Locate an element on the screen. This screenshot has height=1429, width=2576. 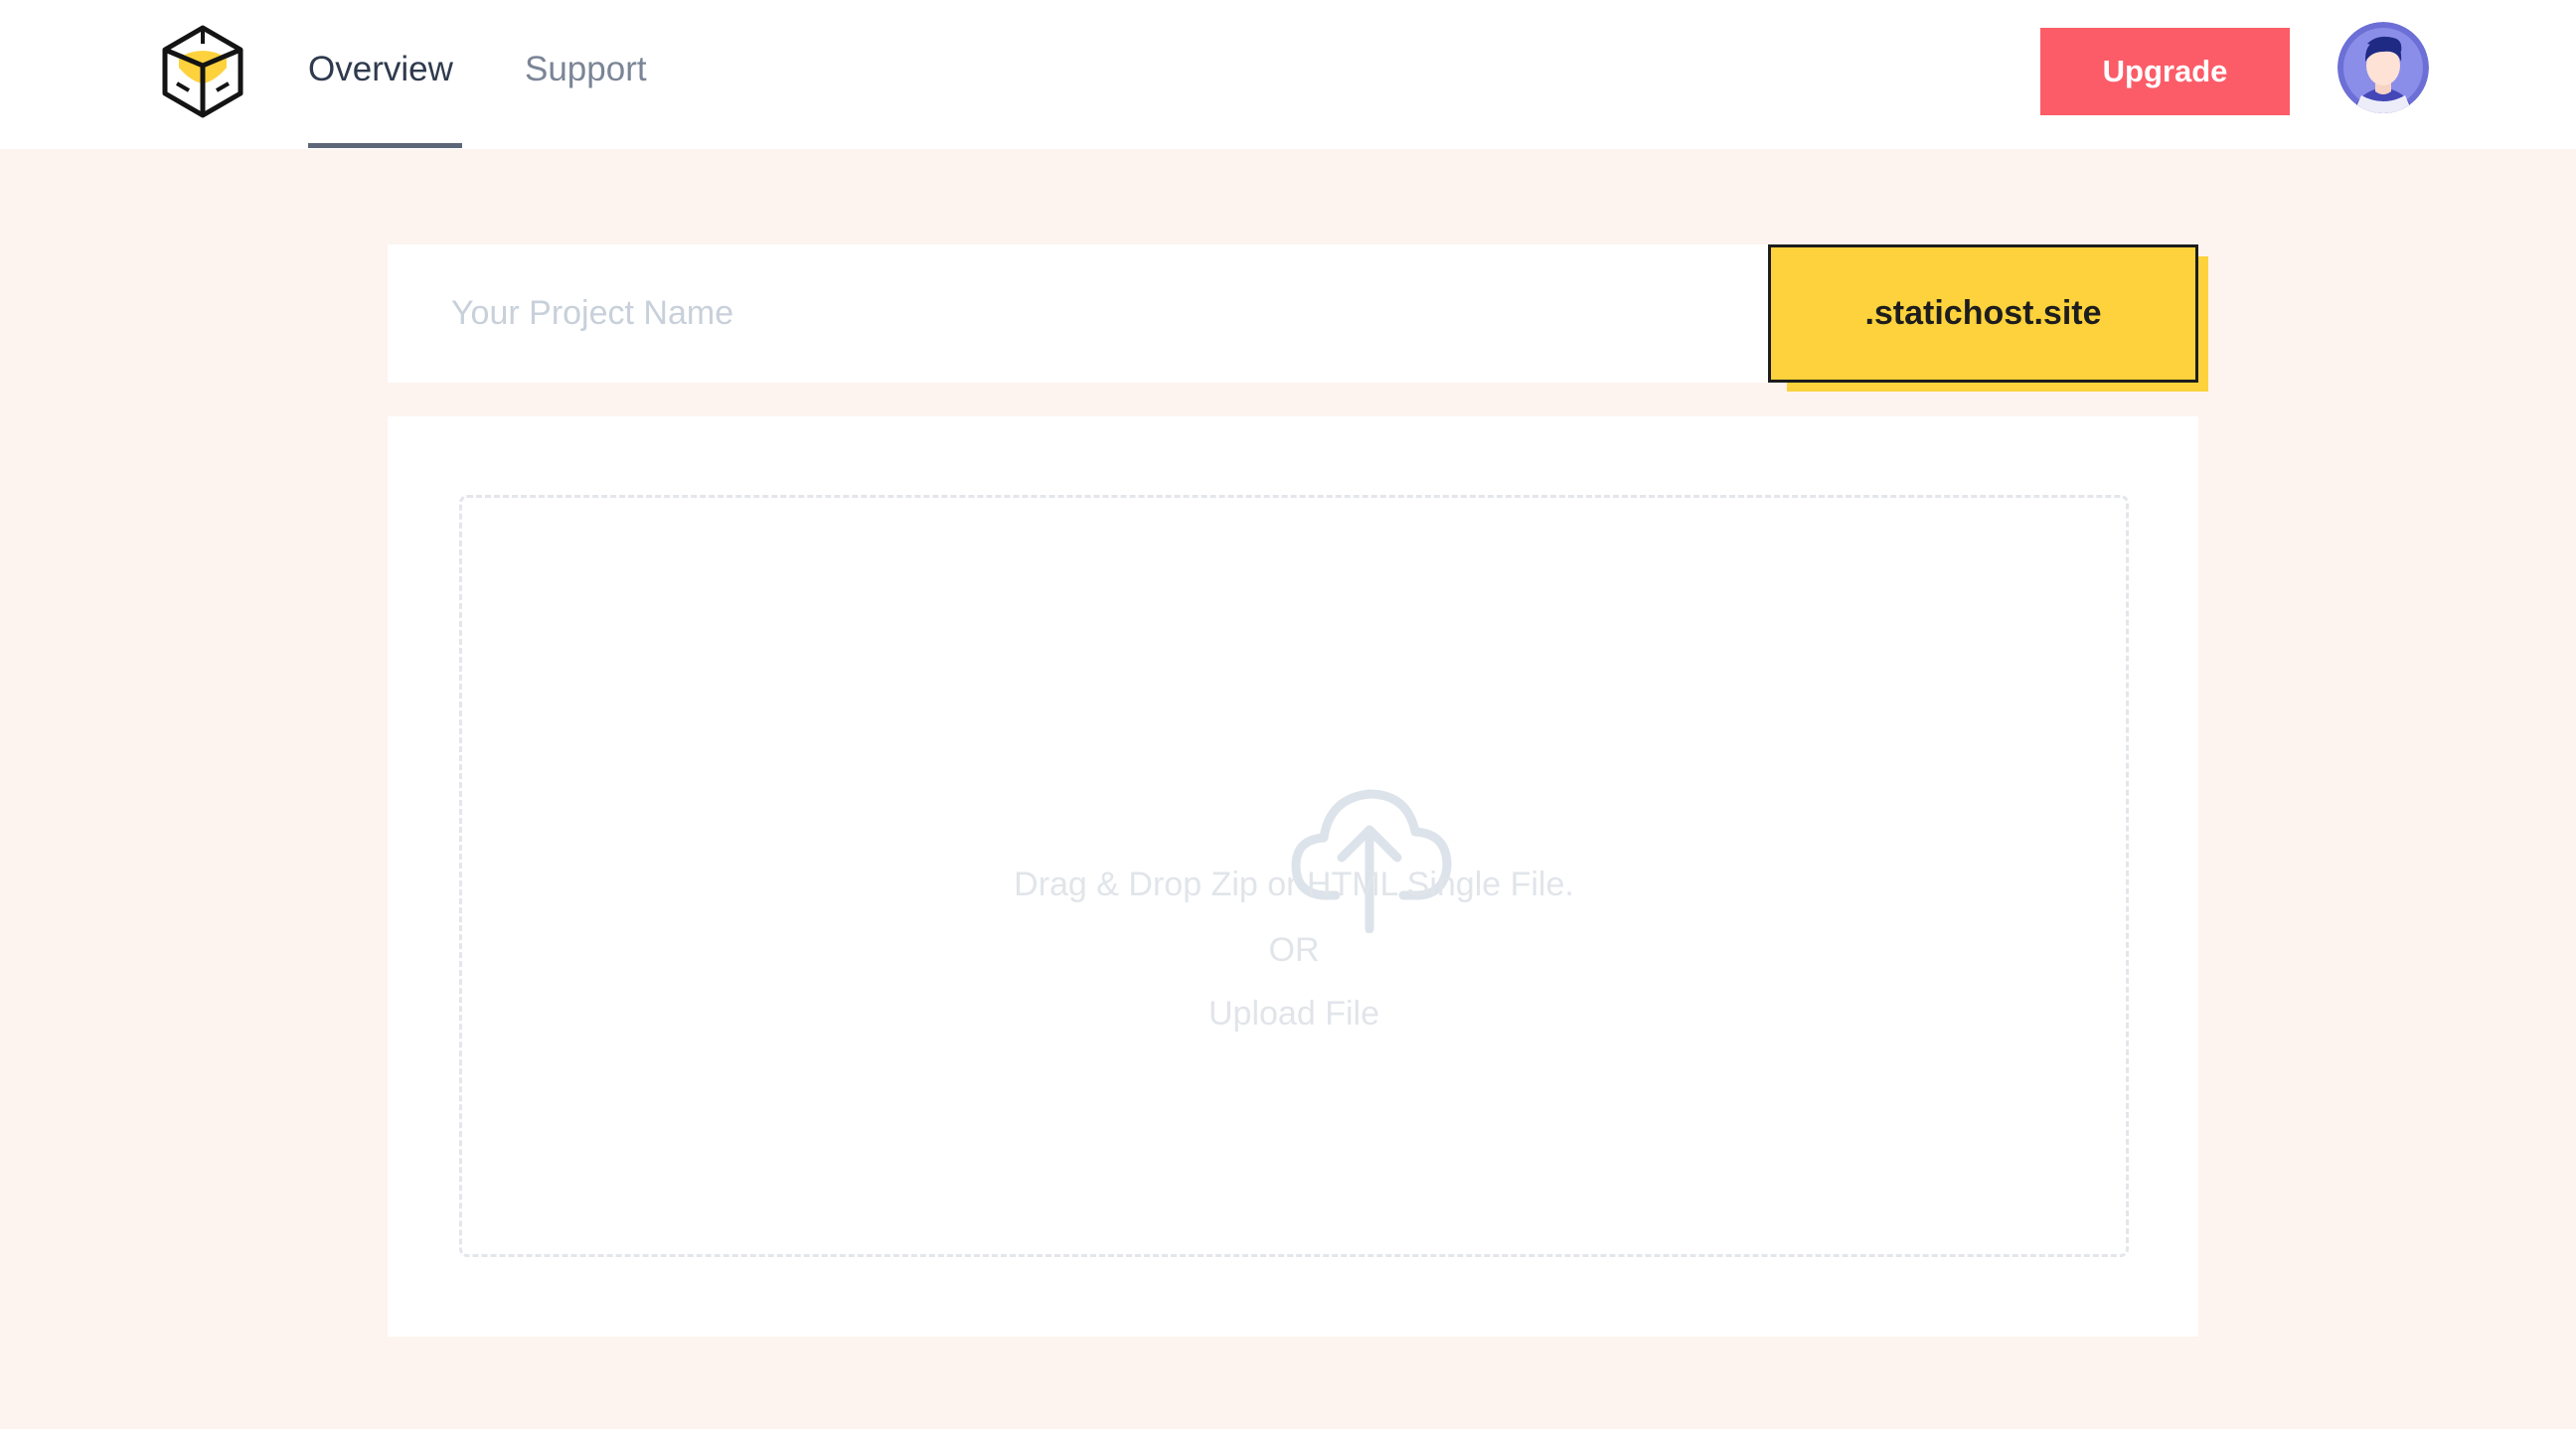
active-tab-indicator is located at coordinates (385, 146).